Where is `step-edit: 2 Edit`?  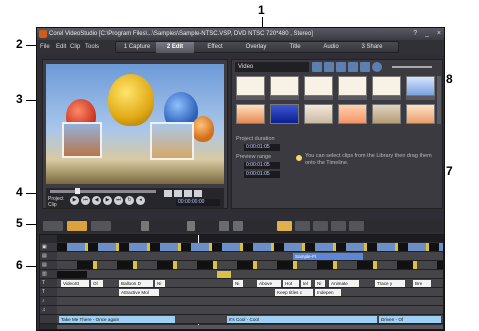 step-edit: 2 Edit is located at coordinates (175, 47).